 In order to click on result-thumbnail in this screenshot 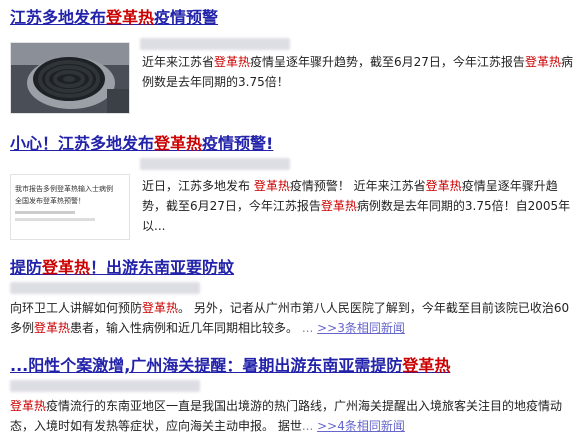, I will do `click(70, 78)`.